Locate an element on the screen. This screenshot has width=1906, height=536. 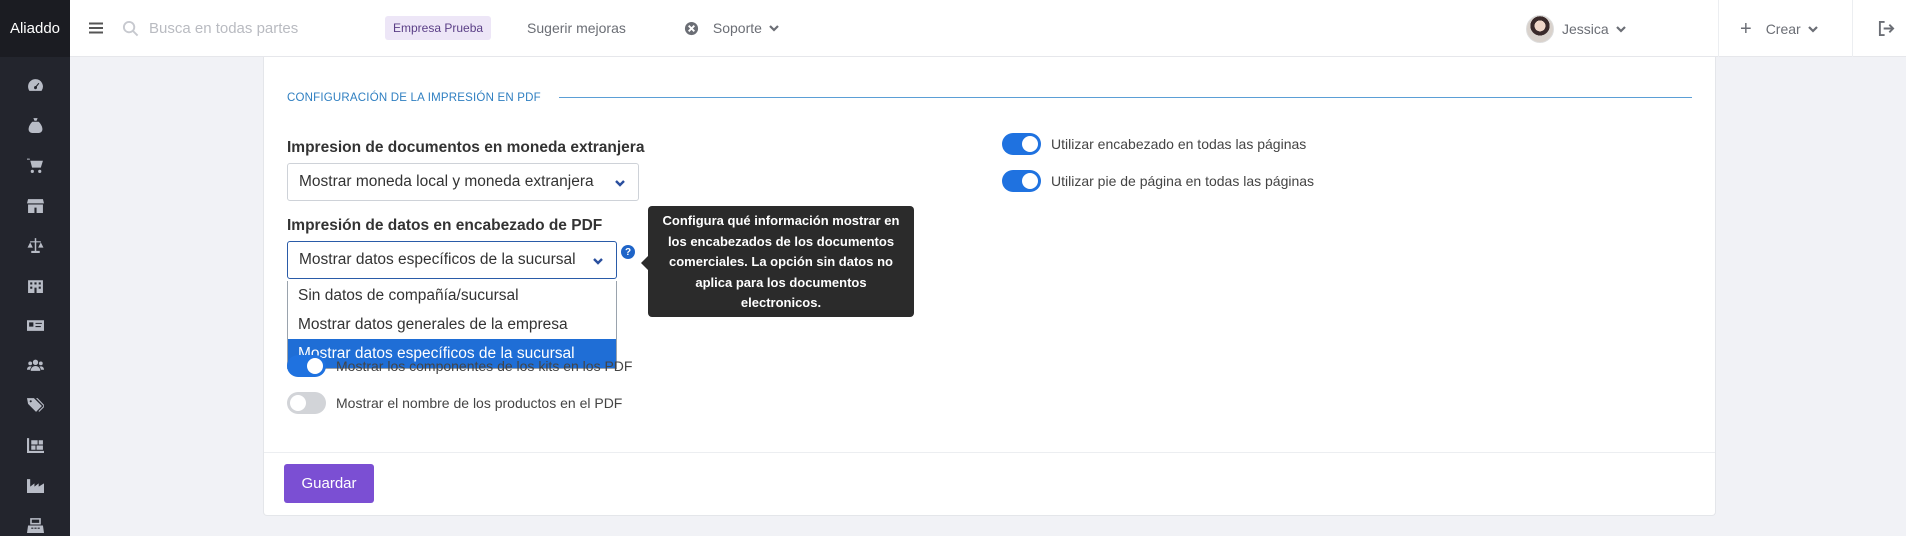
search-icon is located at coordinates (130, 28).